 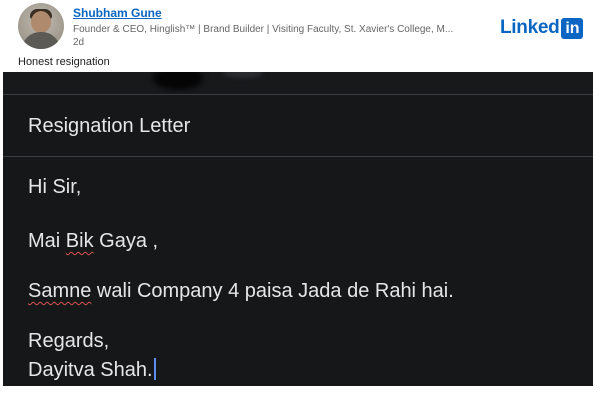 What do you see at coordinates (79, 42) in the screenshot?
I see `post-timestamp: 2d` at bounding box center [79, 42].